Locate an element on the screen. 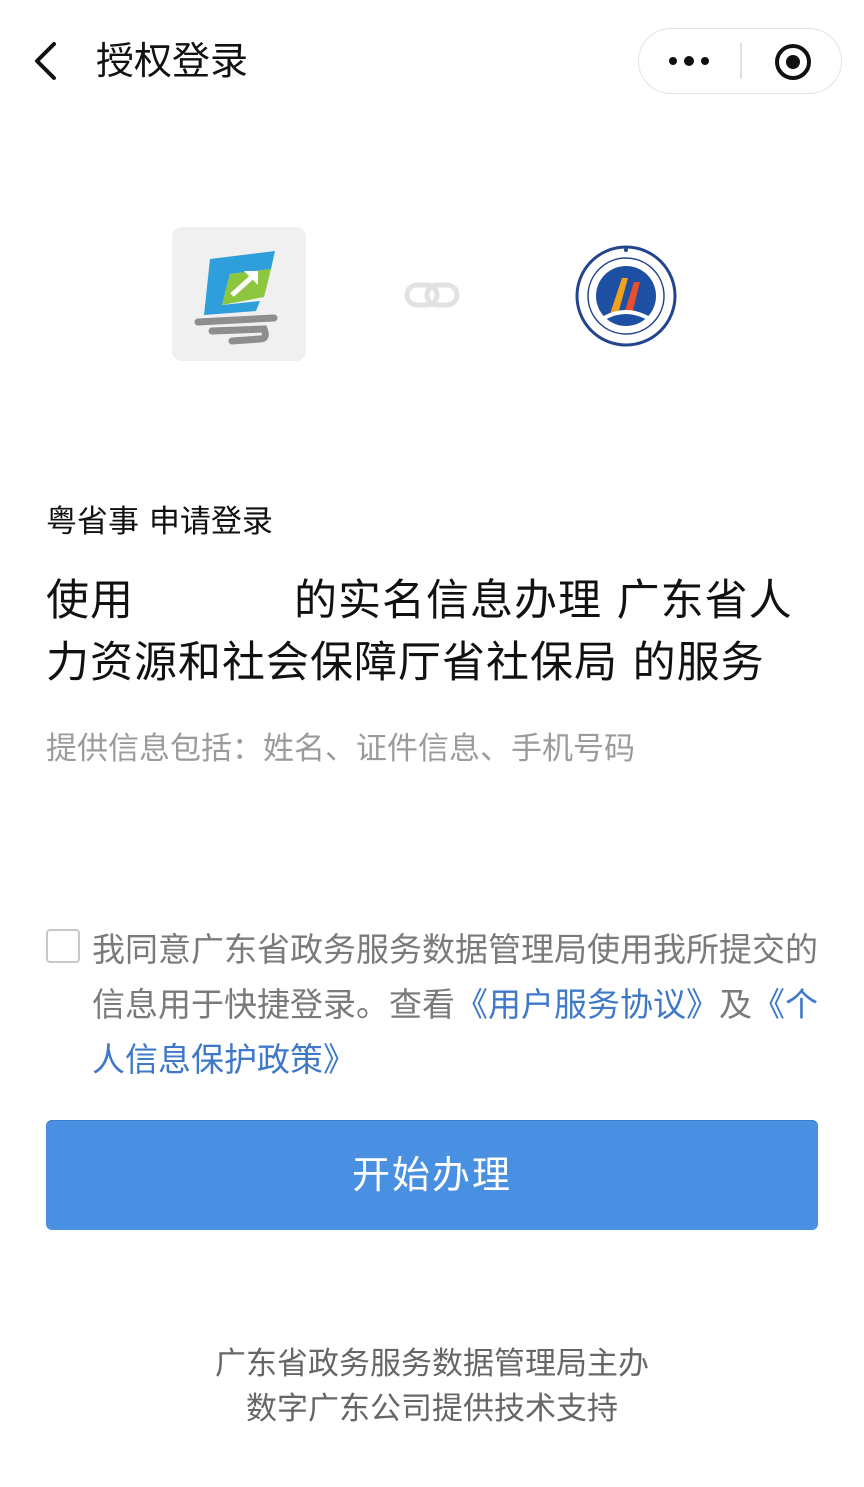 The height and width of the screenshot is (1487, 864). yue-sheng-shi-logo is located at coordinates (239, 294).